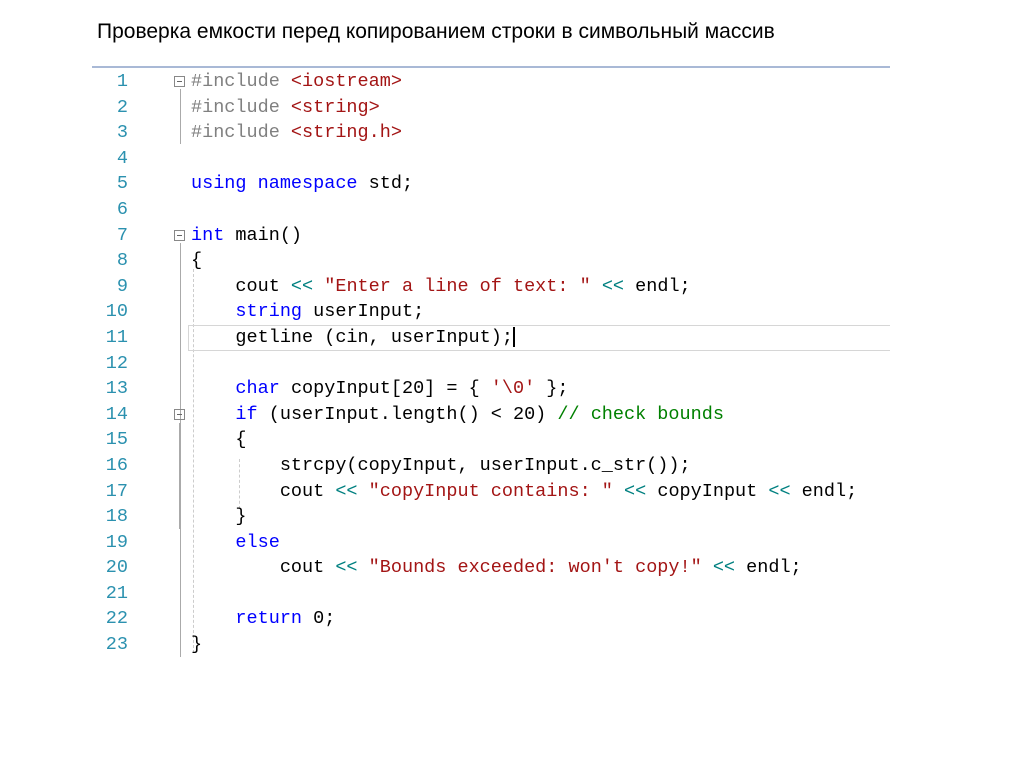 This screenshot has height=767, width=1024. What do you see at coordinates (491, 159) in the screenshot?
I see `code-line: 4` at bounding box center [491, 159].